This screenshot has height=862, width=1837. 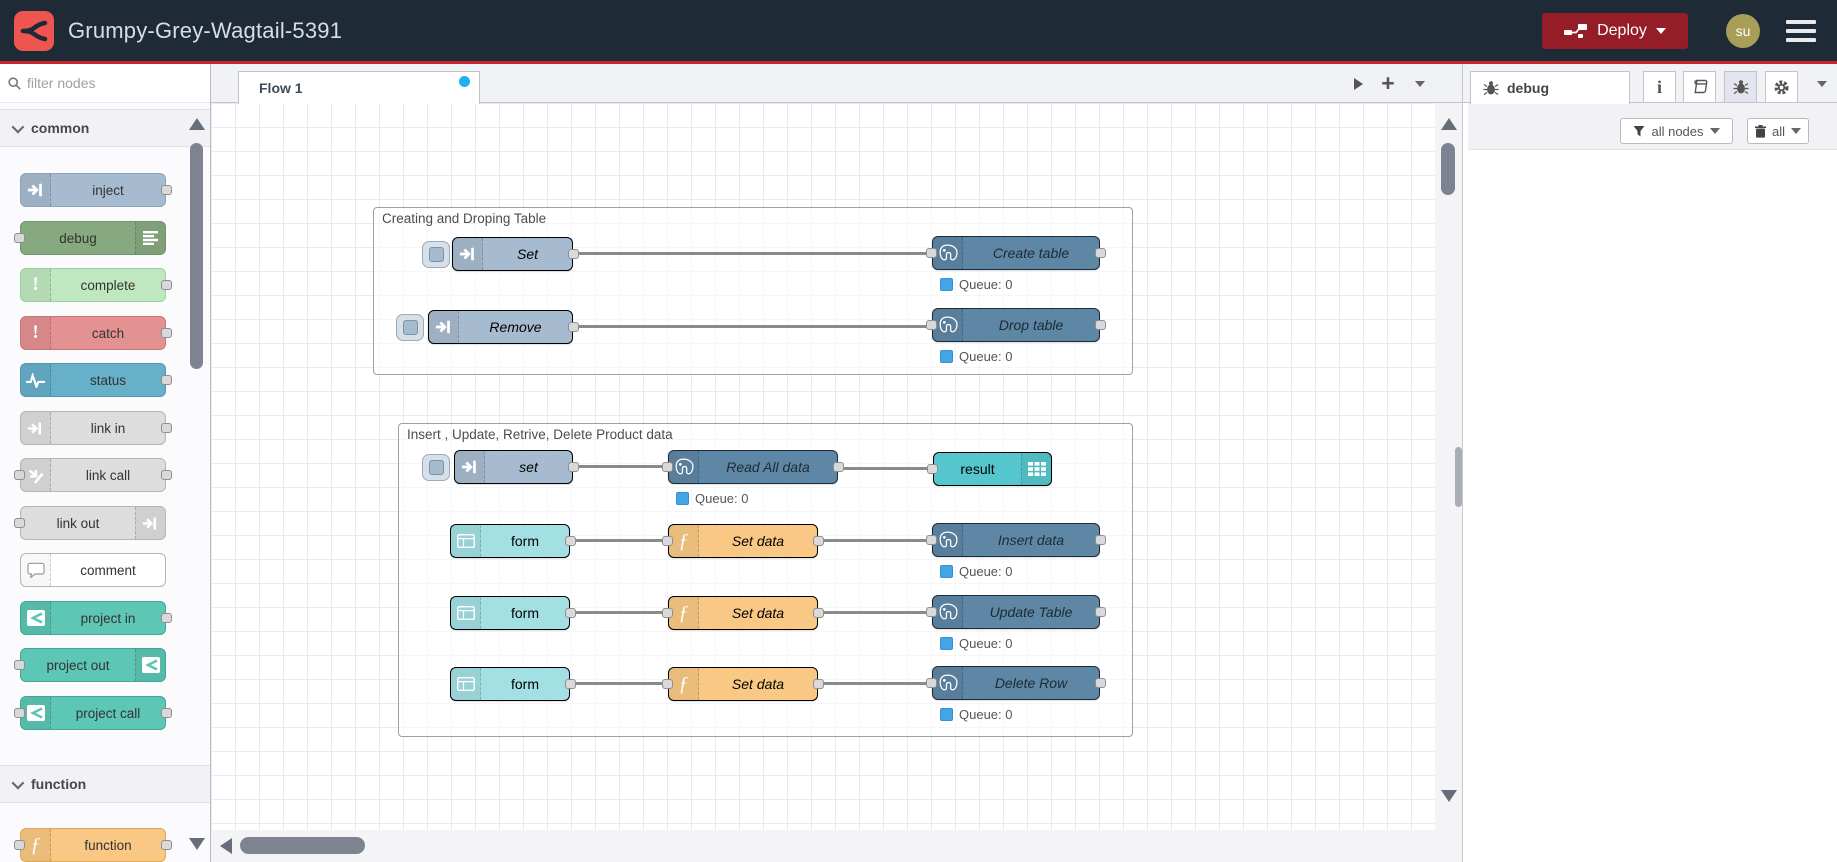 I want to click on palette-node-catch: ! catch, so click(x=96, y=333).